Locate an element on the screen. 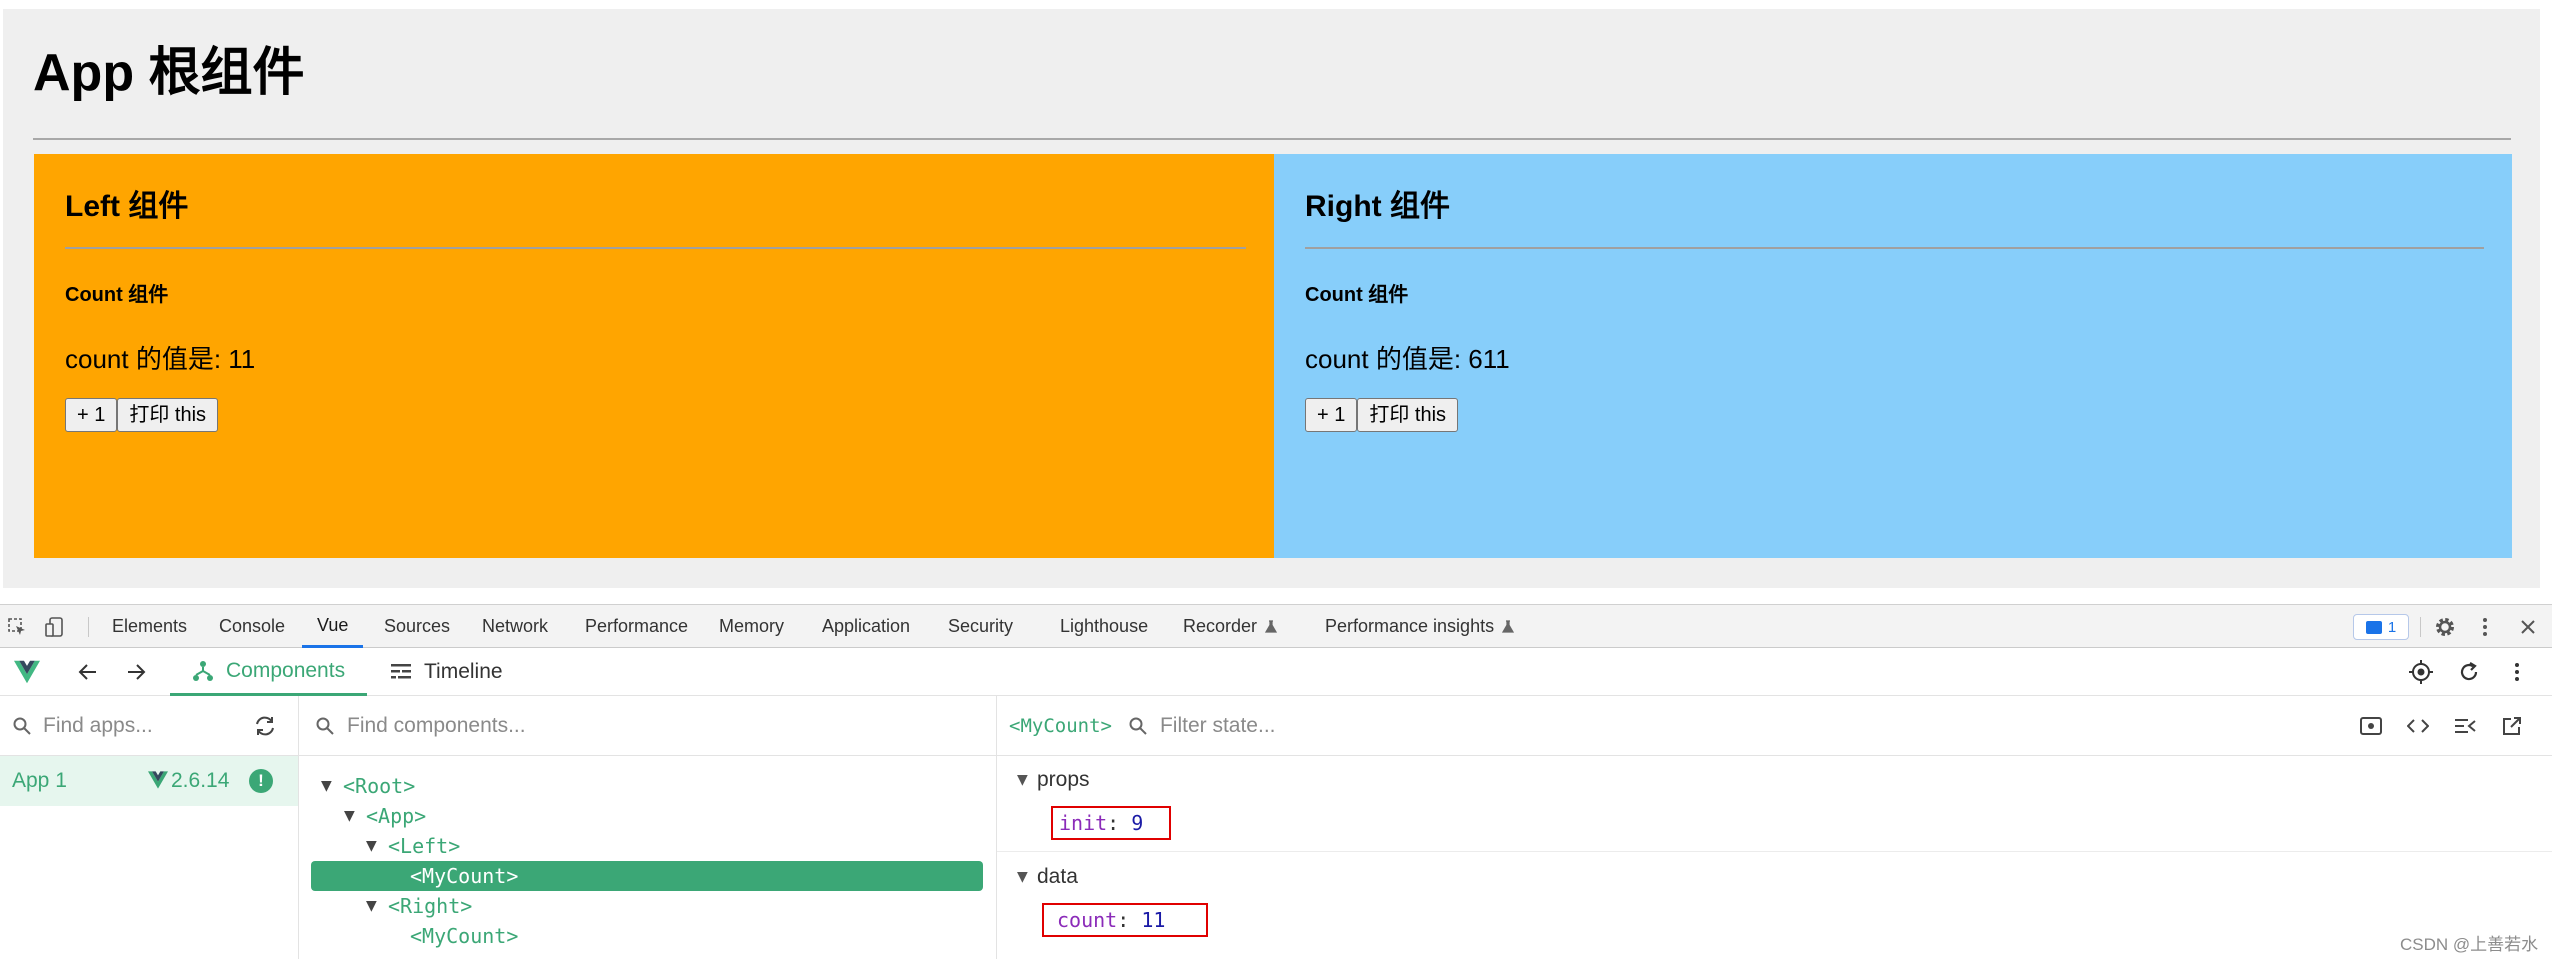 The height and width of the screenshot is (959, 2552). device-toggle-icon is located at coordinates (55, 627).